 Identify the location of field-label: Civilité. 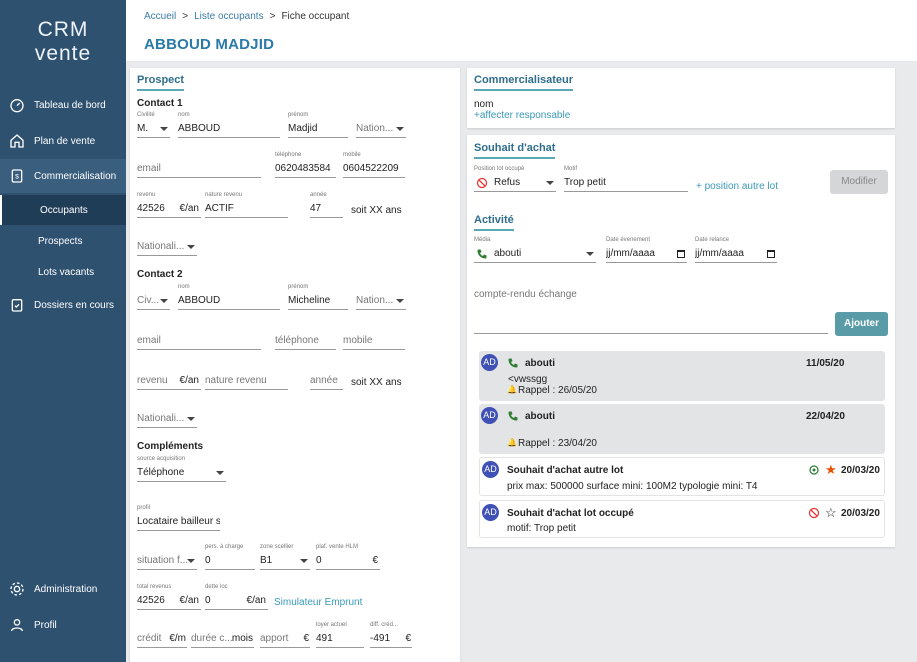
(146, 115).